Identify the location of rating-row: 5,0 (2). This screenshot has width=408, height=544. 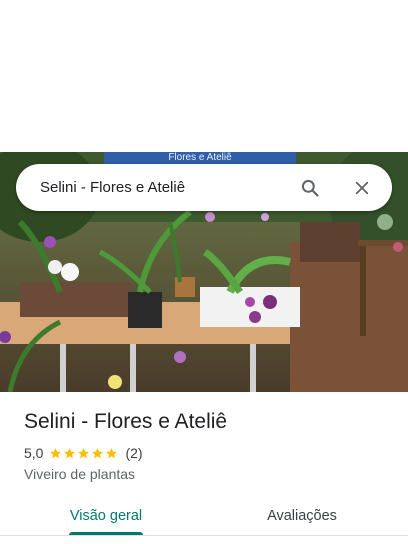
(83, 453).